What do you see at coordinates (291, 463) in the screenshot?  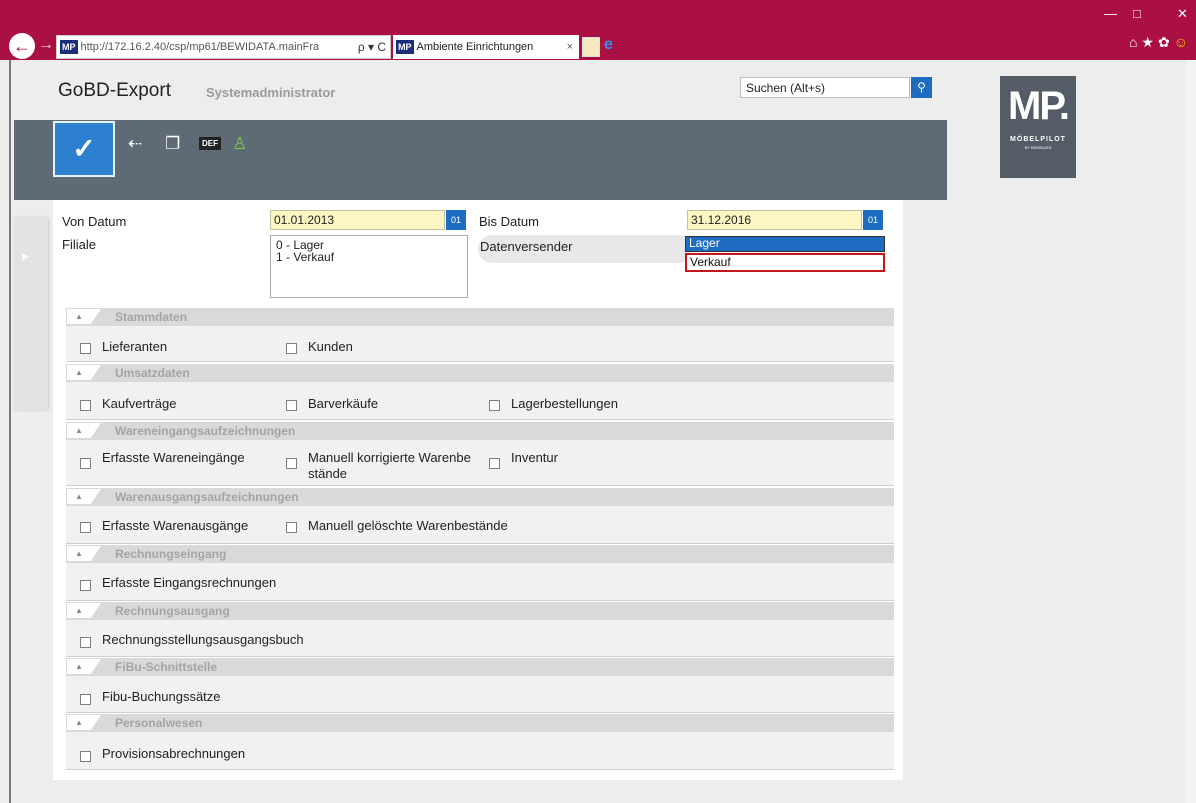 I see `checkbox-manuell-korrigiert` at bounding box center [291, 463].